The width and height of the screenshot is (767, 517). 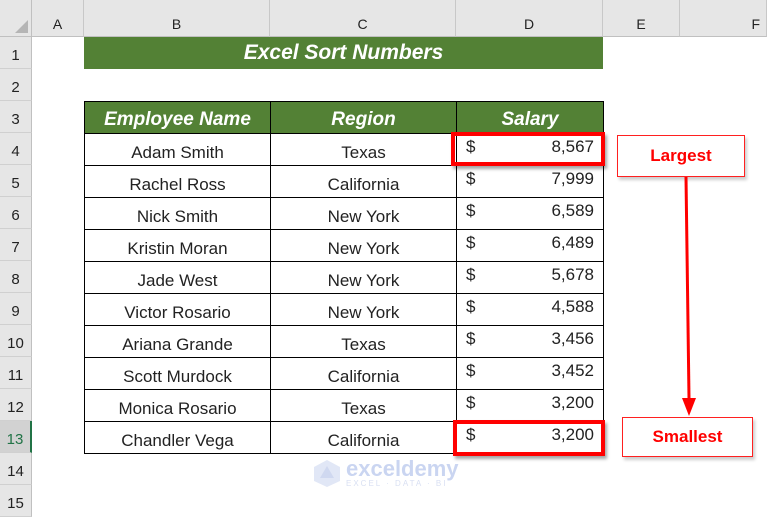 I want to click on row-header-1: 1, so click(x=16, y=53).